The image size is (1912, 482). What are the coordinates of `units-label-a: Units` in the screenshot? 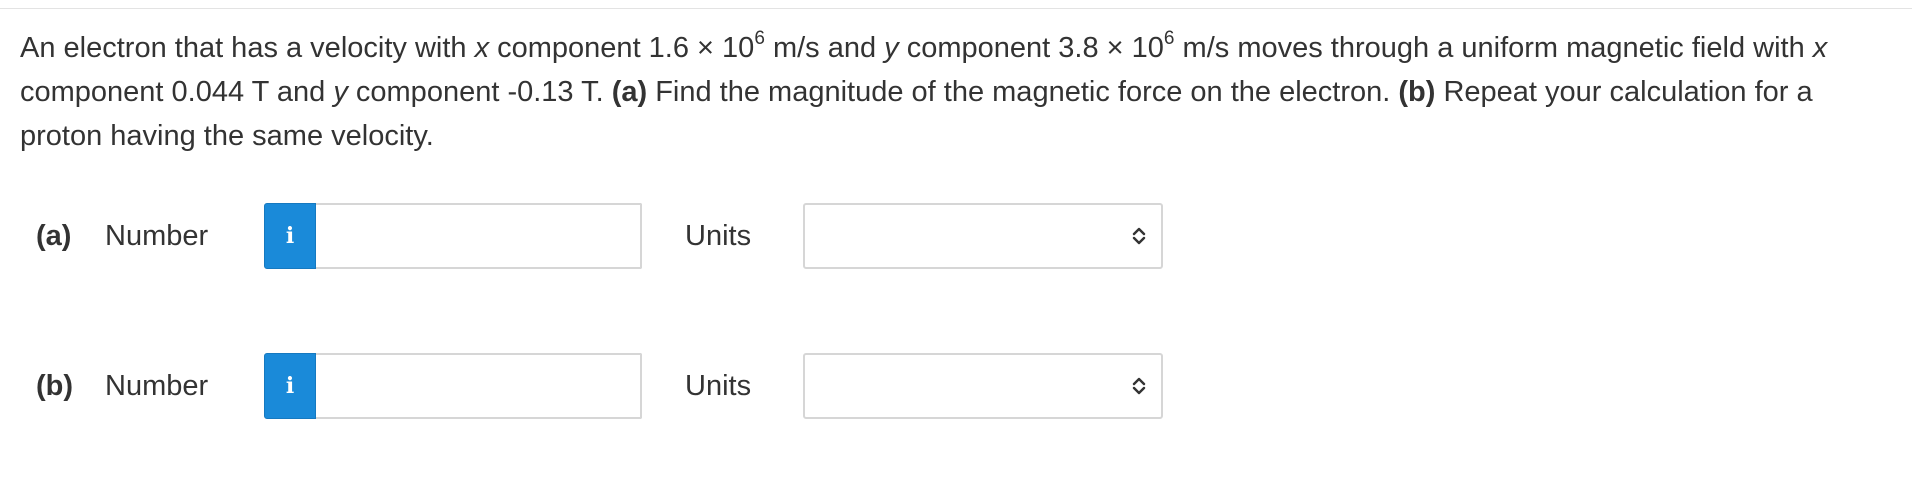 It's located at (718, 236).